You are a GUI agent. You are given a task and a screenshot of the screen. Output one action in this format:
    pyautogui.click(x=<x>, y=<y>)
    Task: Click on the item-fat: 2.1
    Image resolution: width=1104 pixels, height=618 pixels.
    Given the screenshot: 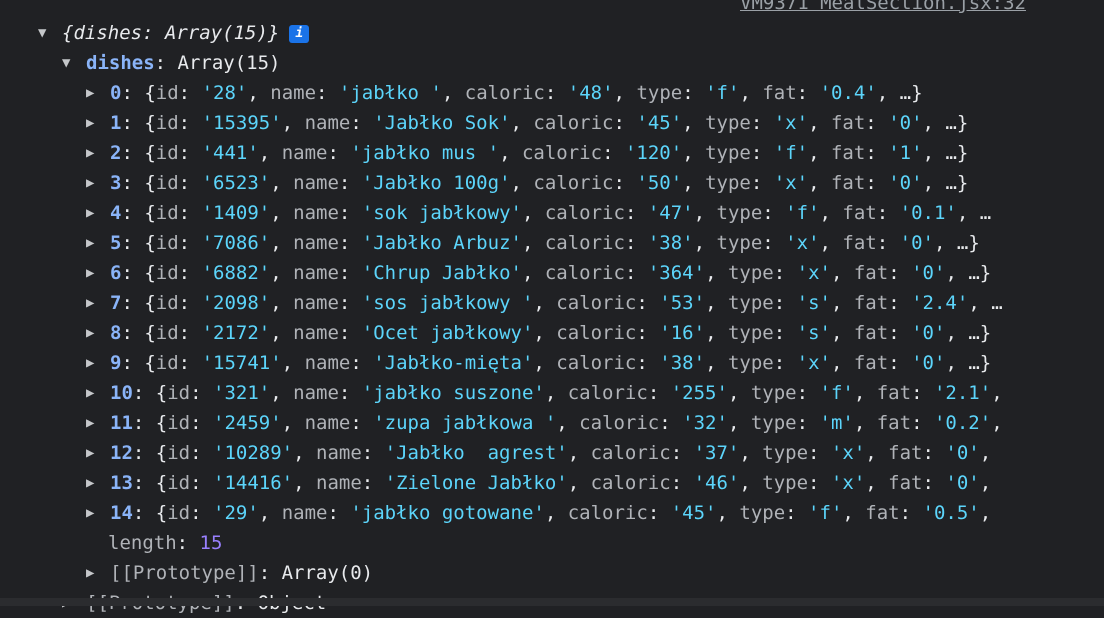 What is the action you would take?
    pyautogui.click(x=962, y=393)
    